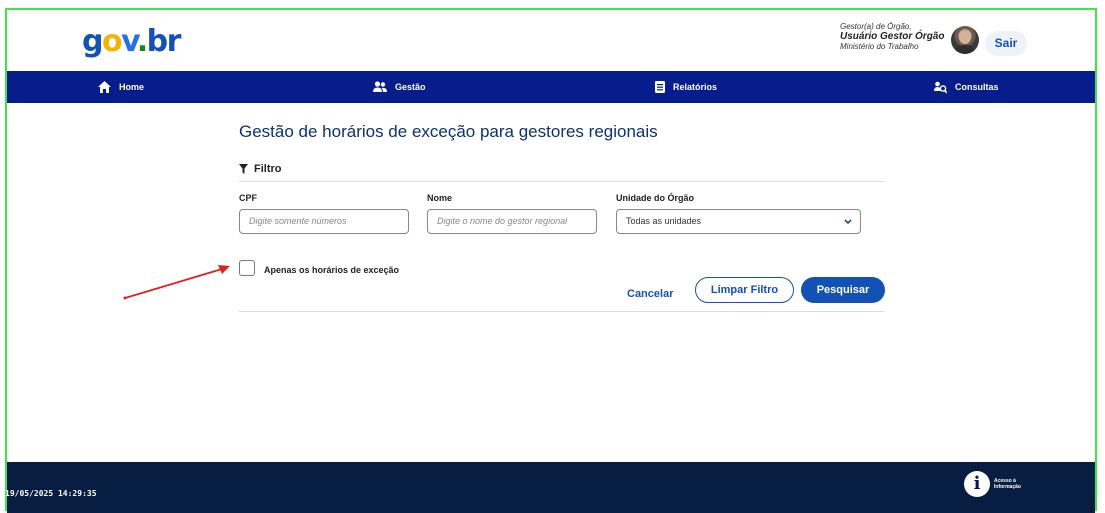 The image size is (1105, 513). I want to click on nav-label-relatorios: Relatórios, so click(695, 87).